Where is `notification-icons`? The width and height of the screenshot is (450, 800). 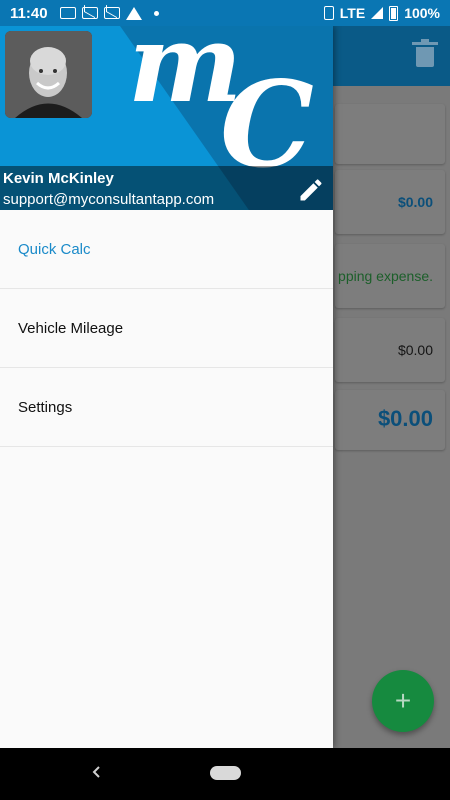
notification-icons is located at coordinates (109, 13).